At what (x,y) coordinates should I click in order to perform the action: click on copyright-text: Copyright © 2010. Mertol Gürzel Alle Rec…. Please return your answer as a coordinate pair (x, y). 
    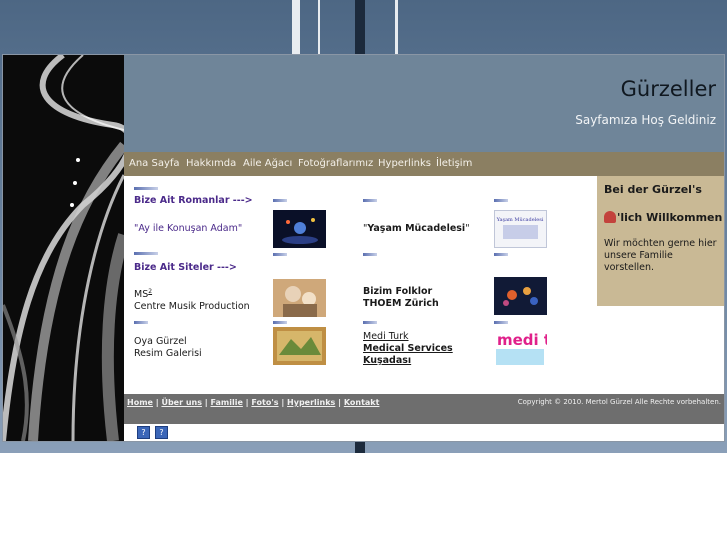
    Looking at the image, I should click on (619, 402).